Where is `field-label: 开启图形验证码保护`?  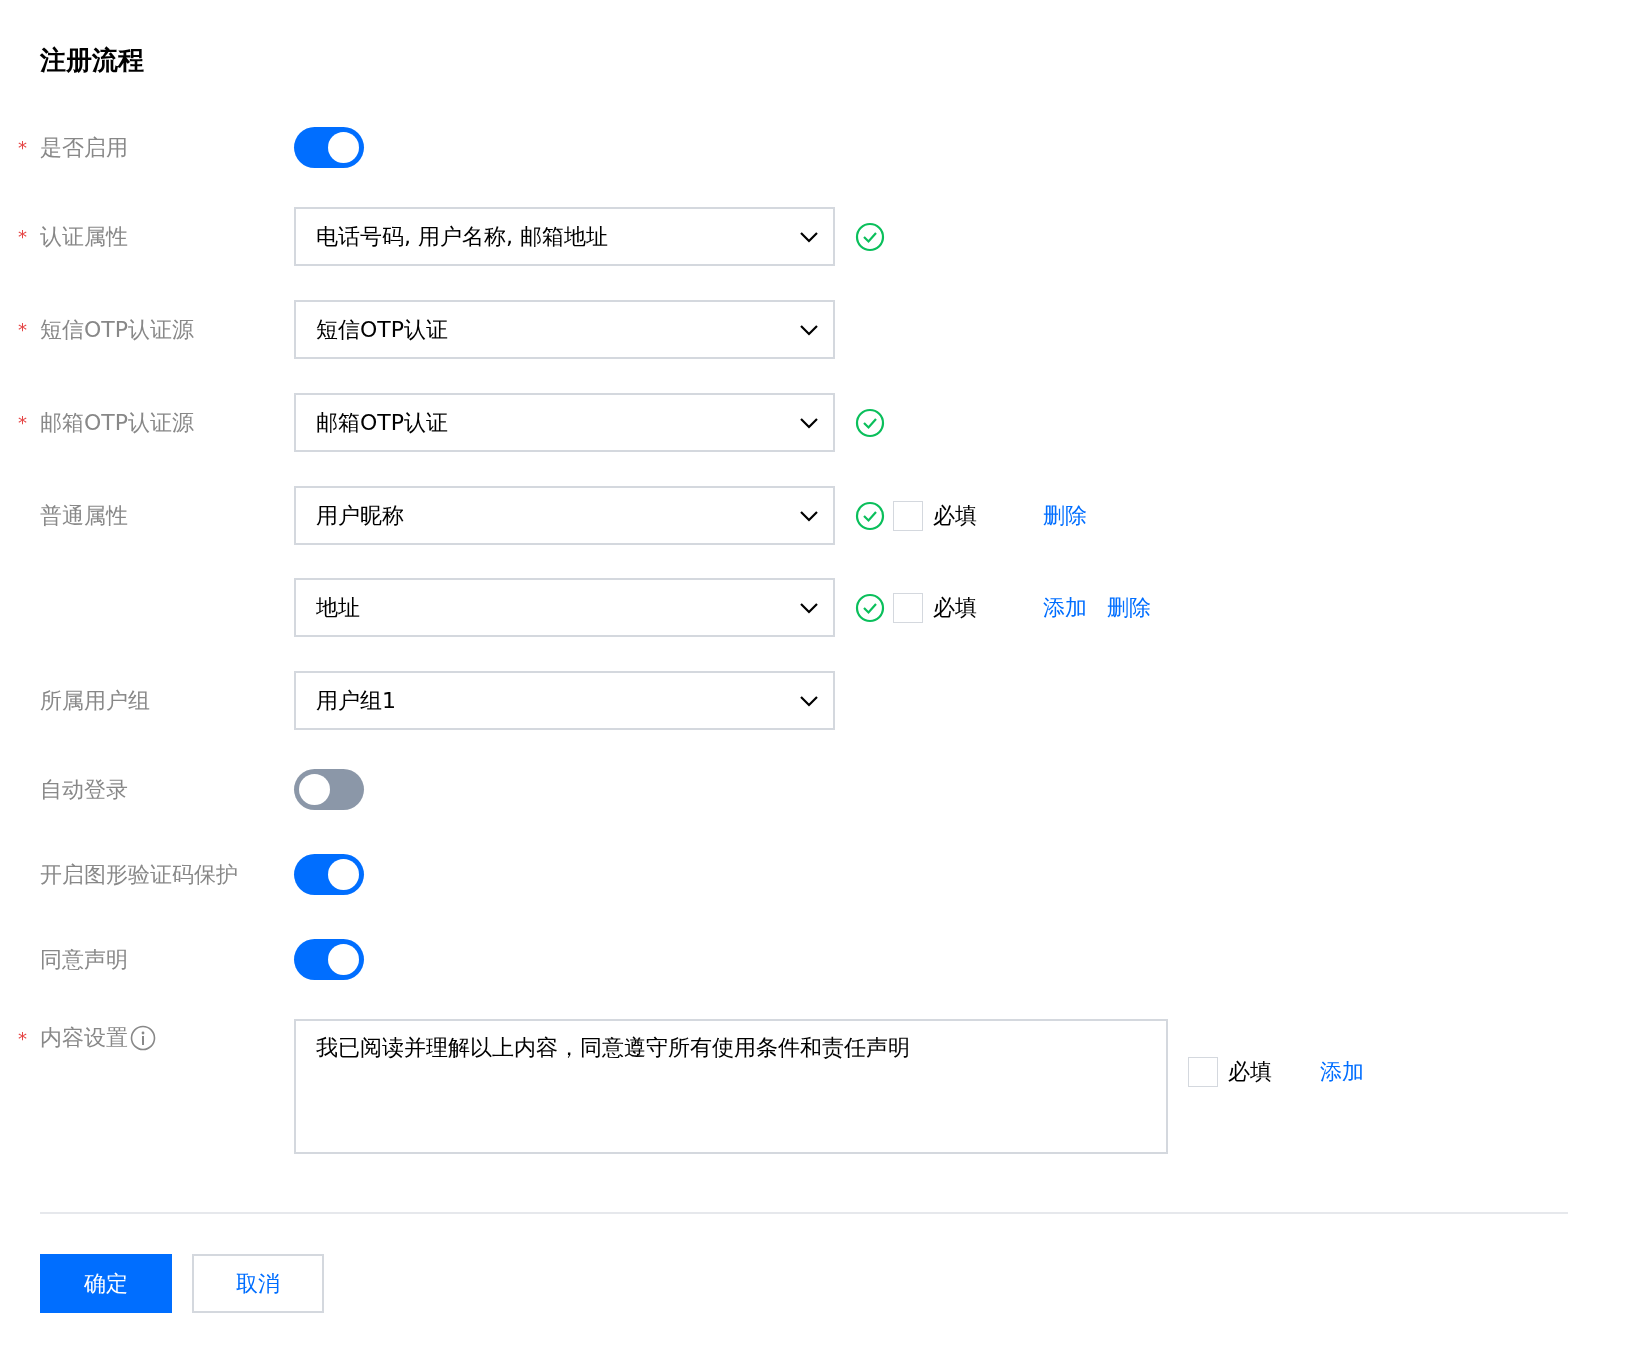
field-label: 开启图形验证码保护 is located at coordinates (139, 874).